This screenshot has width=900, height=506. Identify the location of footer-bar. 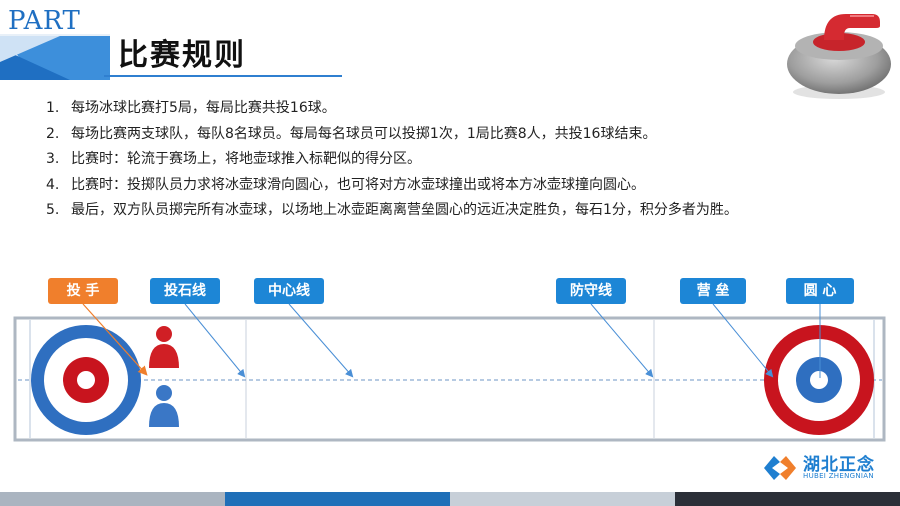
(450, 499).